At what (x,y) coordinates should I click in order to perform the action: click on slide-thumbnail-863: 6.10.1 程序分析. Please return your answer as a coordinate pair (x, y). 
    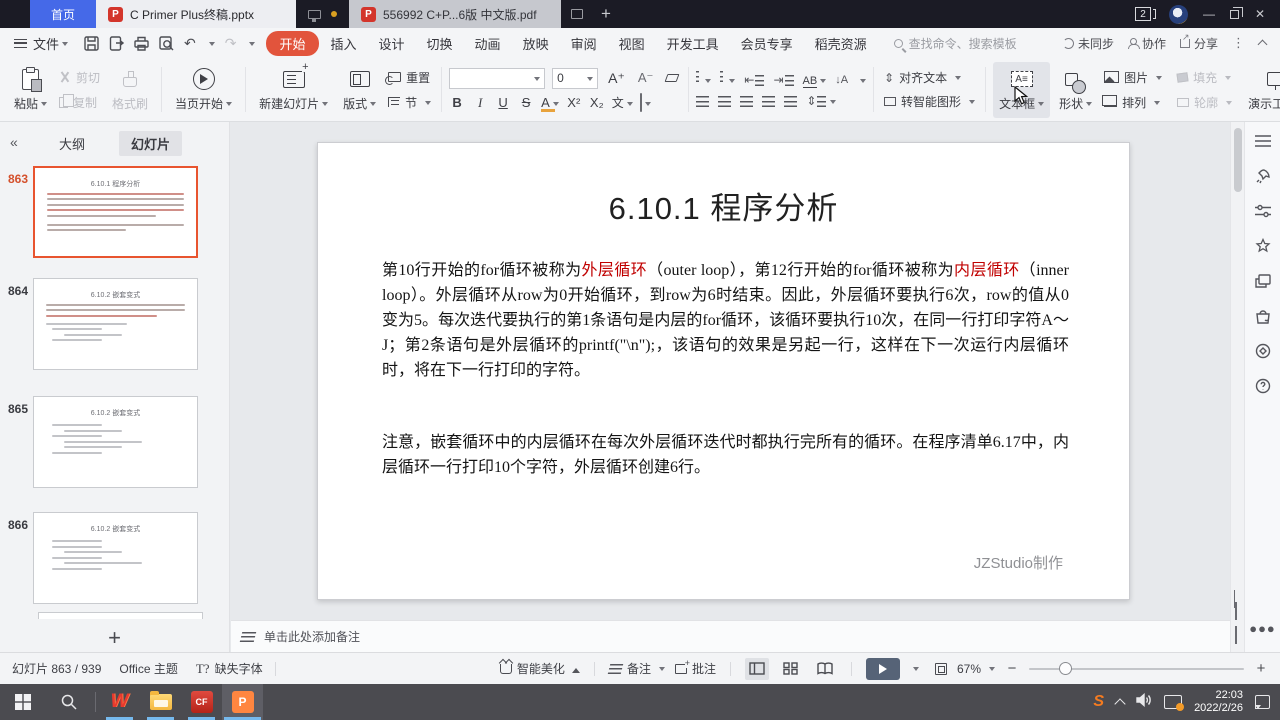
    Looking at the image, I should click on (115, 212).